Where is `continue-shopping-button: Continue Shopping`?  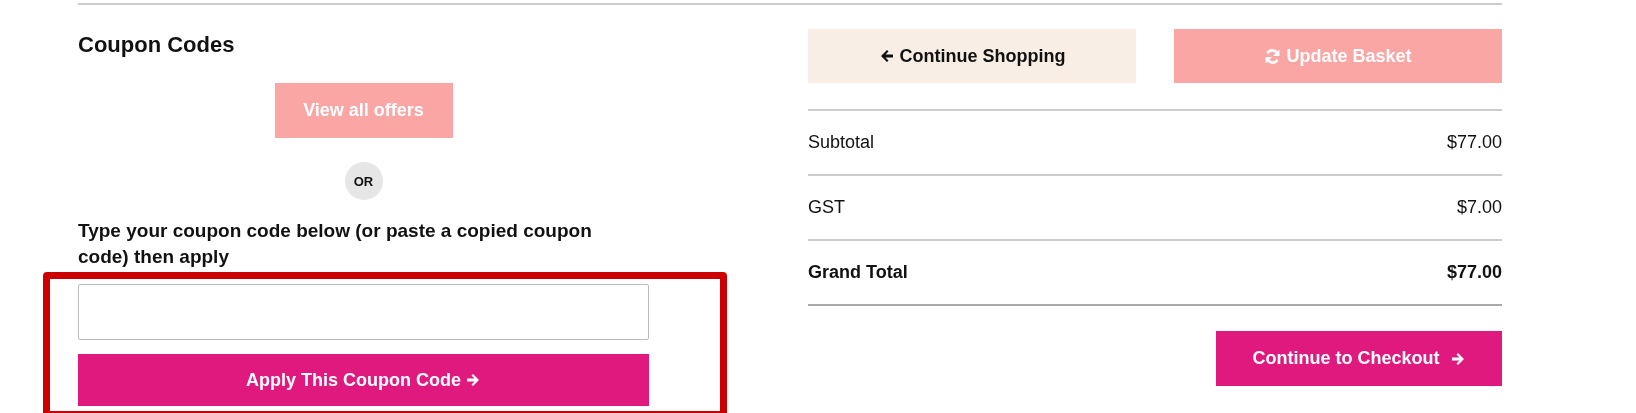 continue-shopping-button: Continue Shopping is located at coordinates (972, 56).